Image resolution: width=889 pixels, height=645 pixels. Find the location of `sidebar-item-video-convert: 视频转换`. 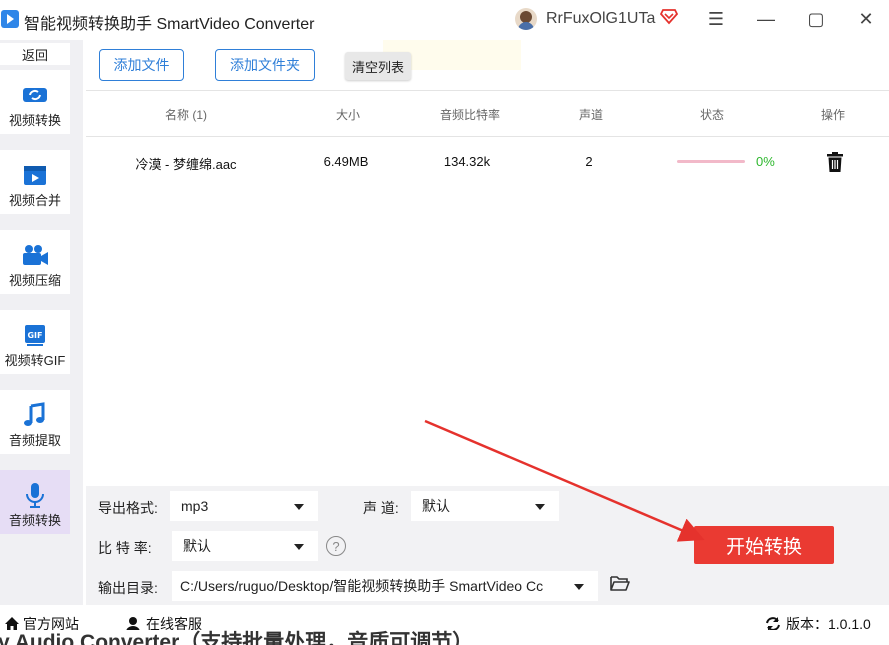

sidebar-item-video-convert: 视频转换 is located at coordinates (35, 102).